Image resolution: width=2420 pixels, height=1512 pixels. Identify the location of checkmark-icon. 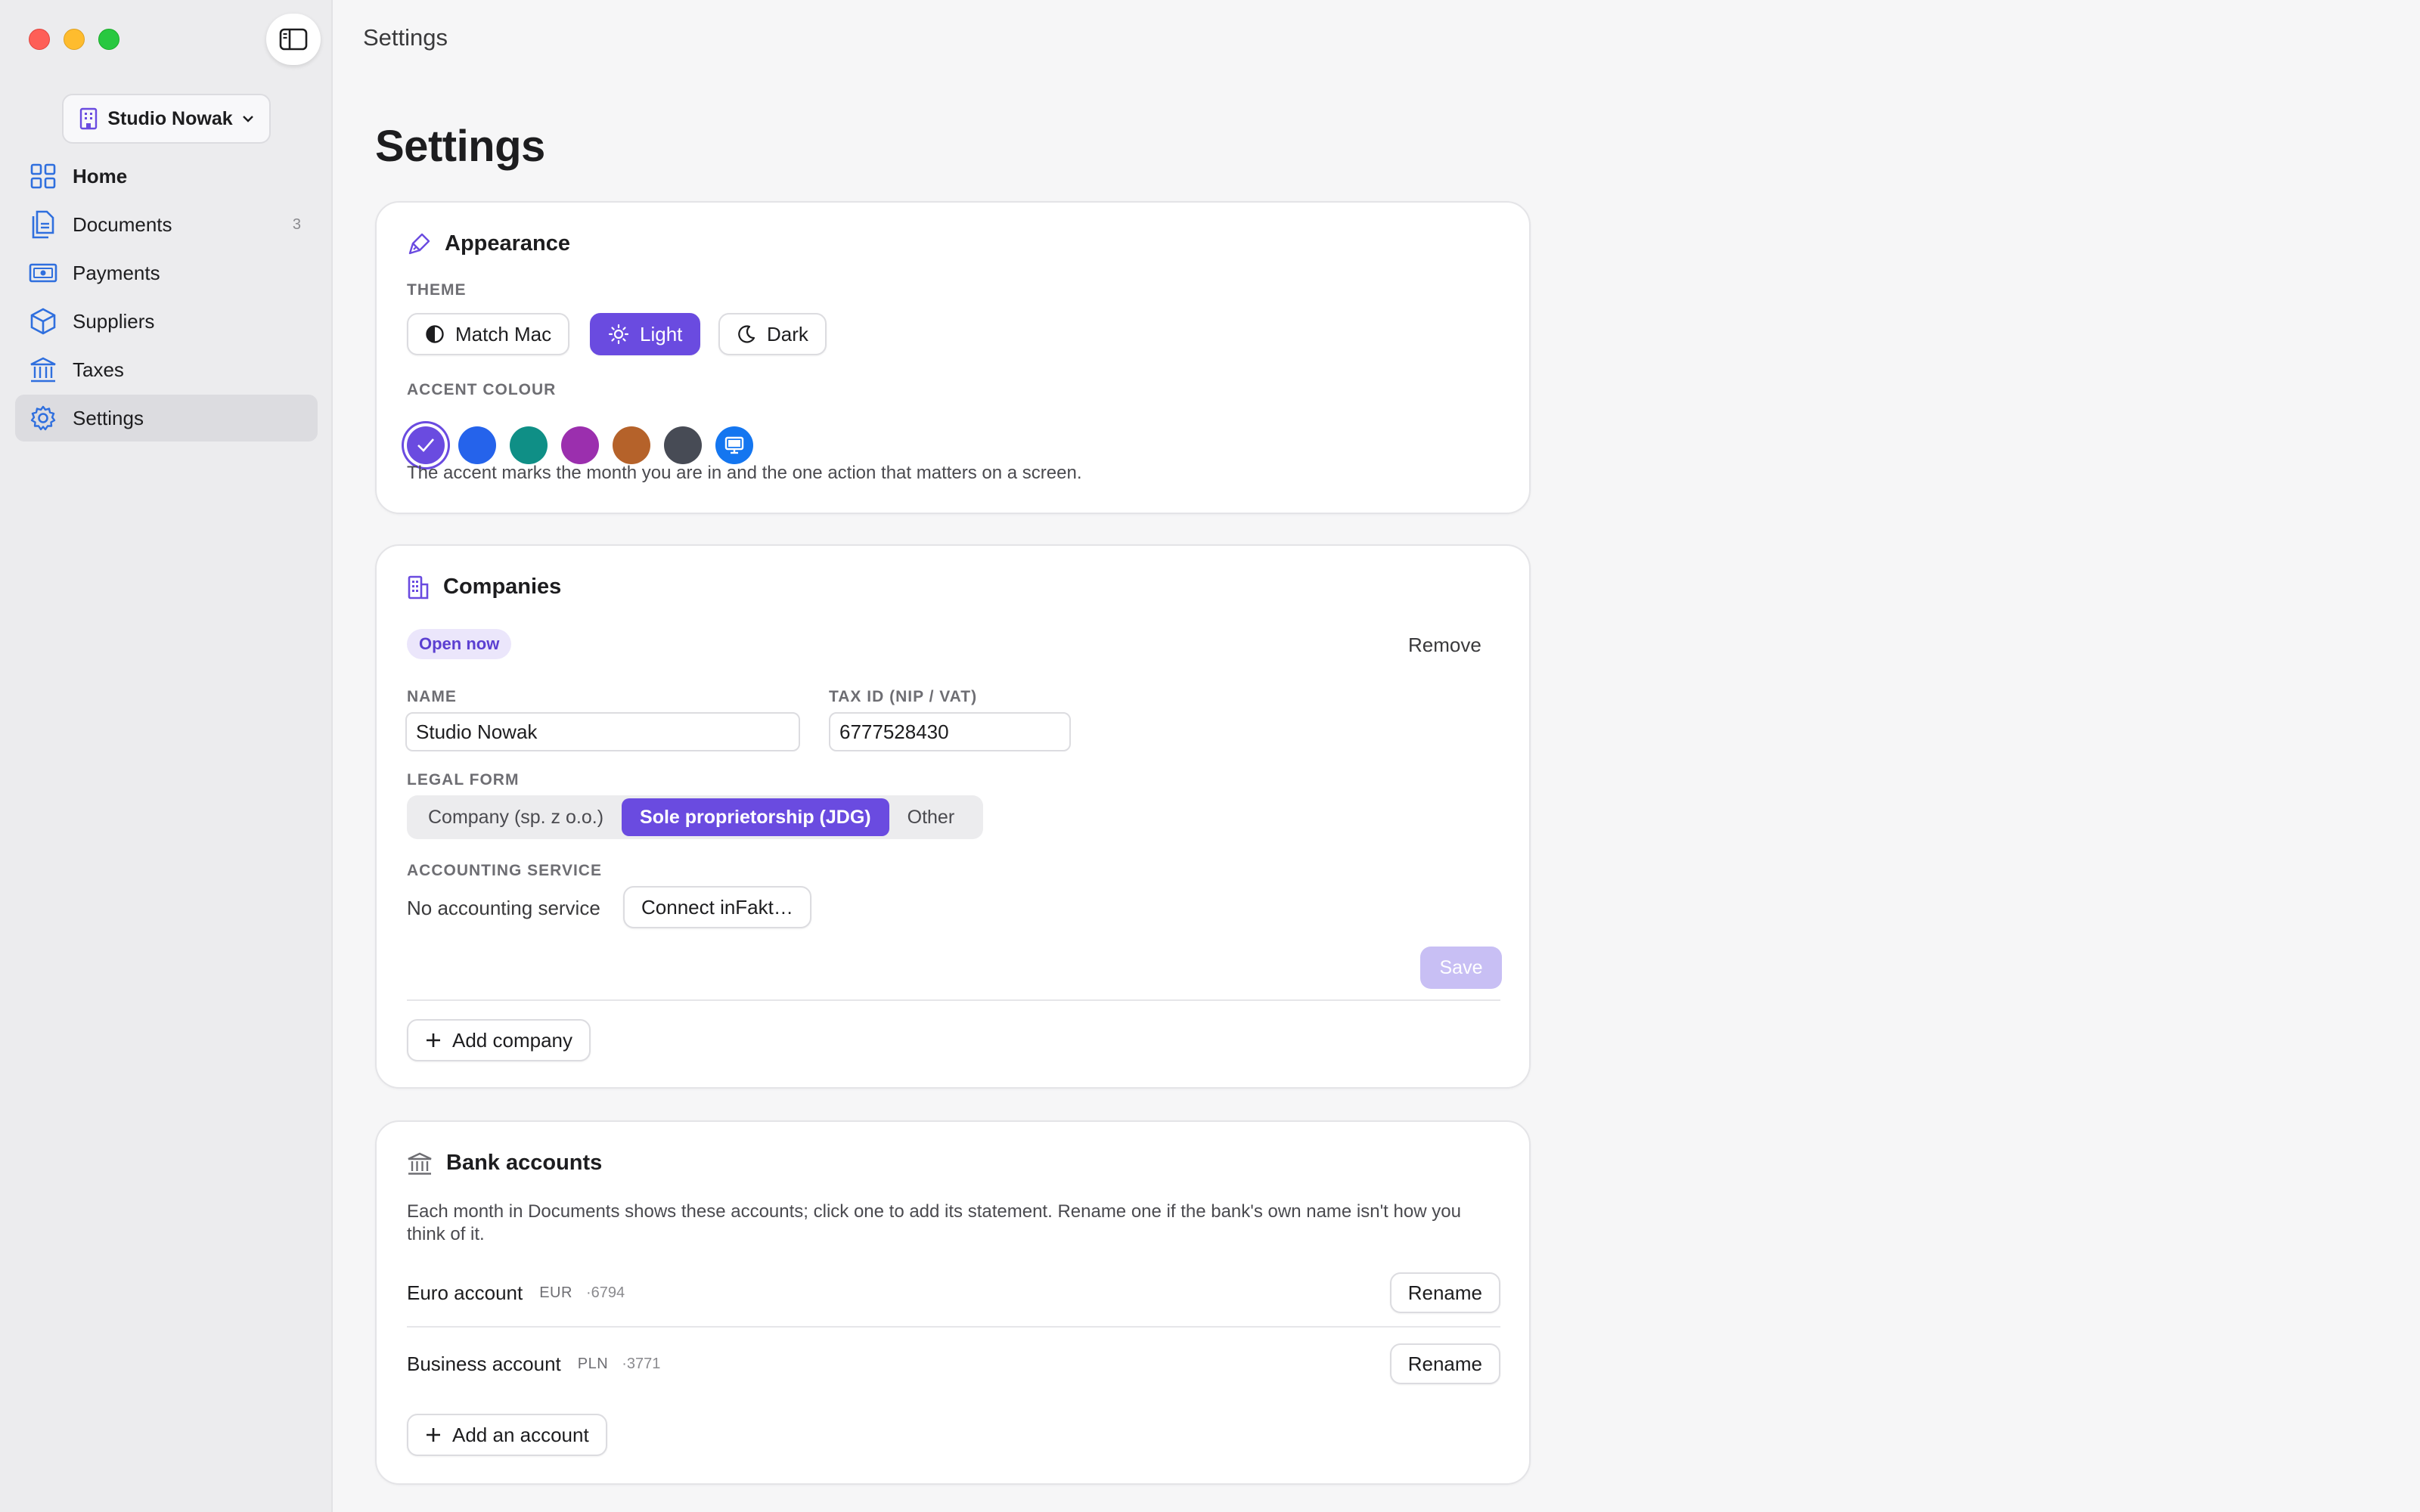
(425, 445).